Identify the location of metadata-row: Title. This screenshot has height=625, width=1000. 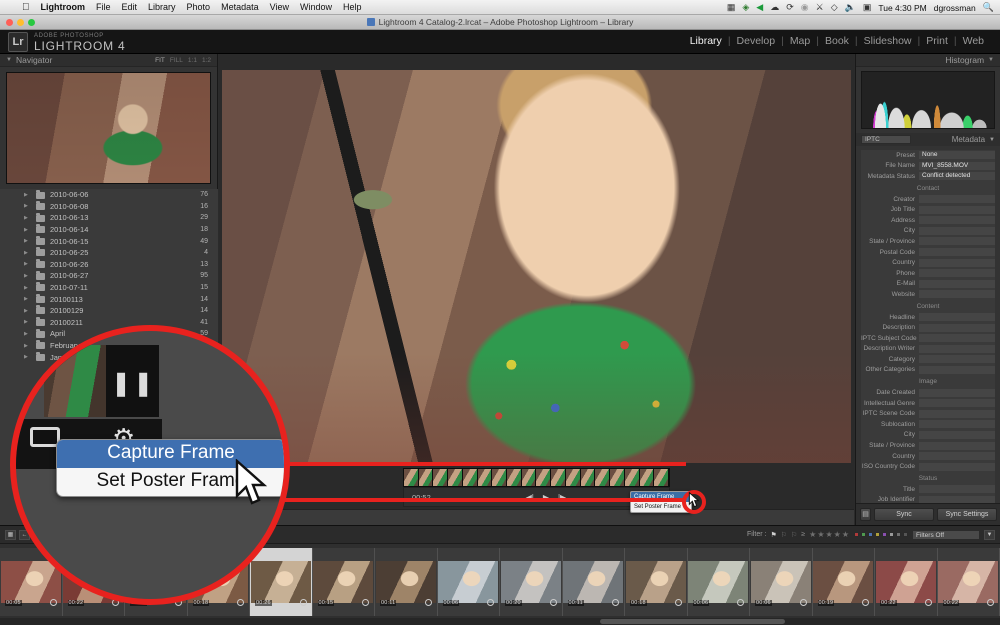
(928, 489).